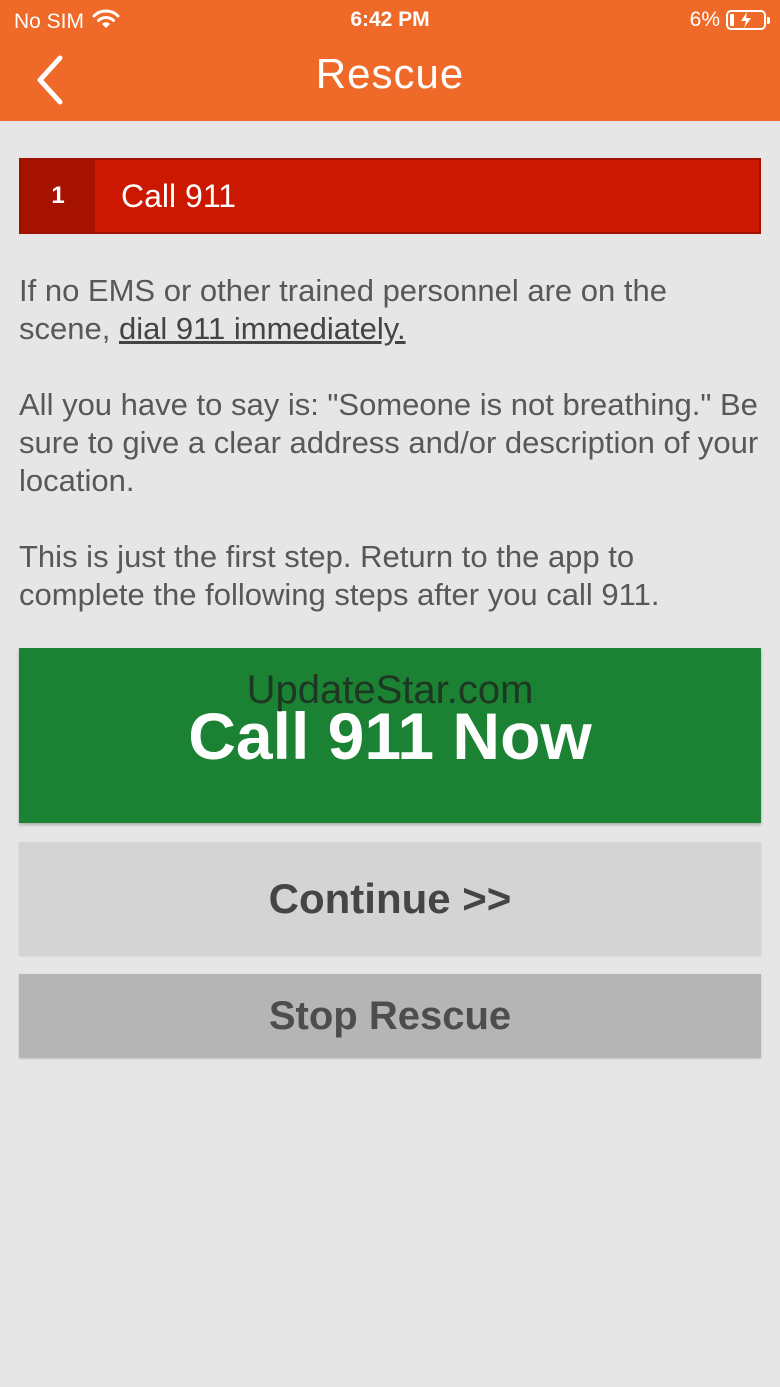 The image size is (780, 1387). I want to click on top-bar: No SIM 6:42 PM 6% Rescue, so click(390, 60).